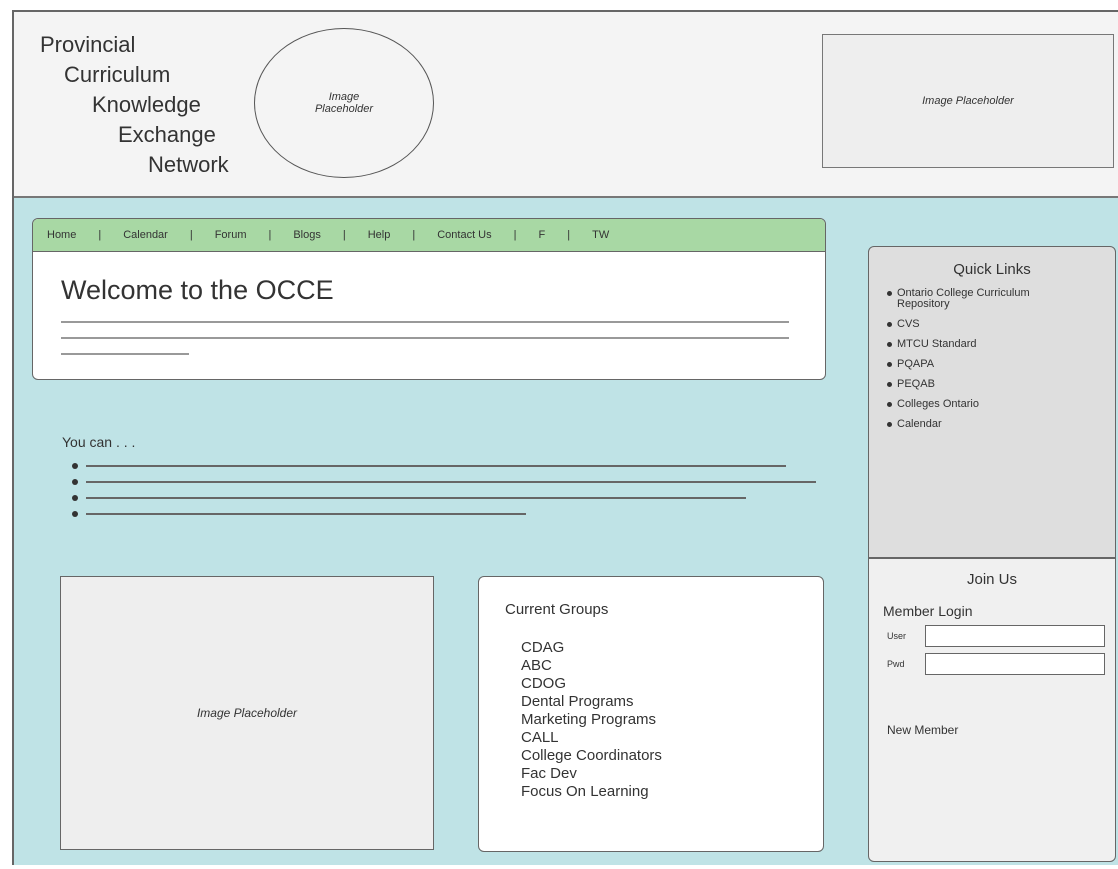 This screenshot has width=1118, height=869. Describe the element at coordinates (61, 235) in the screenshot. I see `nav-home: Home` at that location.